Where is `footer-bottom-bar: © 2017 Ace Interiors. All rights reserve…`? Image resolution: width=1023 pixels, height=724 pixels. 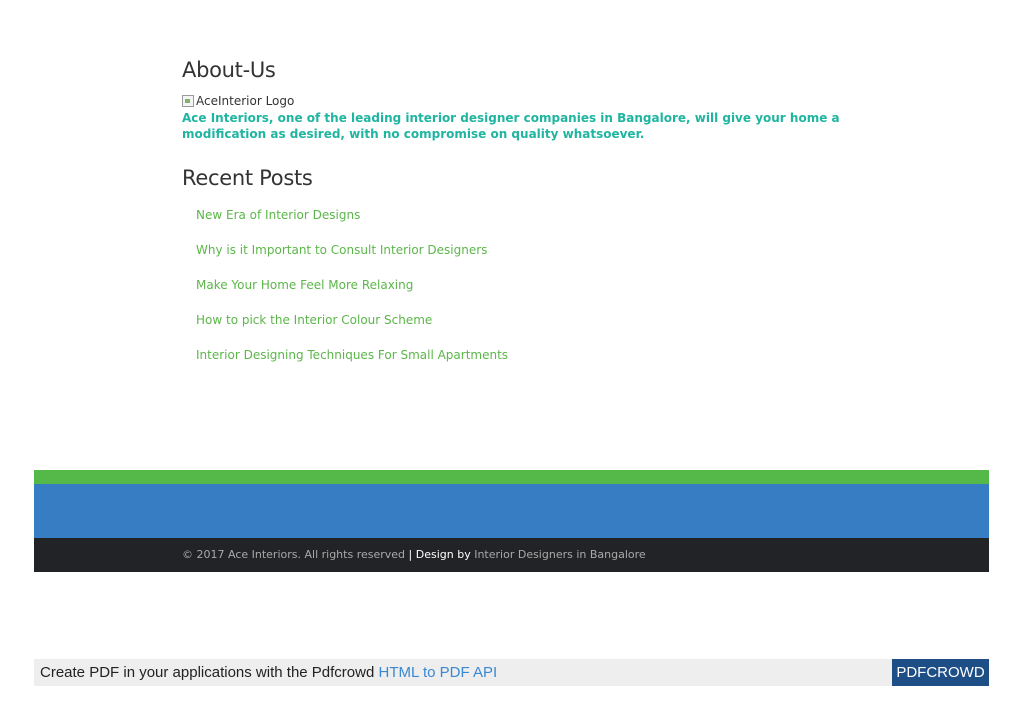 footer-bottom-bar: © 2017 Ace Interiors. All rights reserve… is located at coordinates (511, 555).